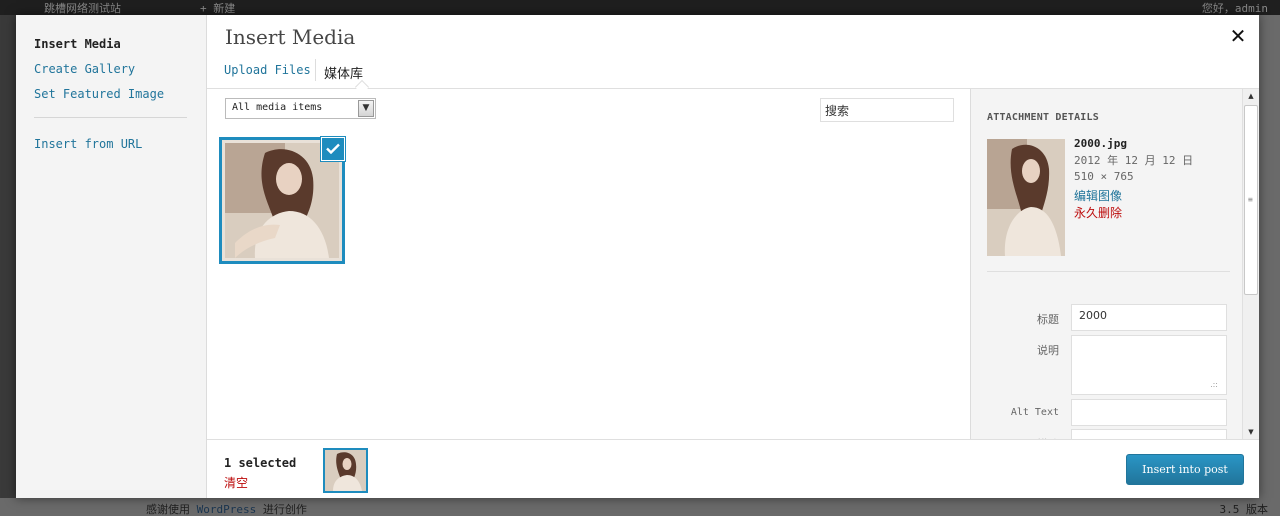 This screenshot has width=1280, height=516. What do you see at coordinates (168, 509) in the screenshot?
I see `footer-thanks-pre: 感谢使用` at bounding box center [168, 509].